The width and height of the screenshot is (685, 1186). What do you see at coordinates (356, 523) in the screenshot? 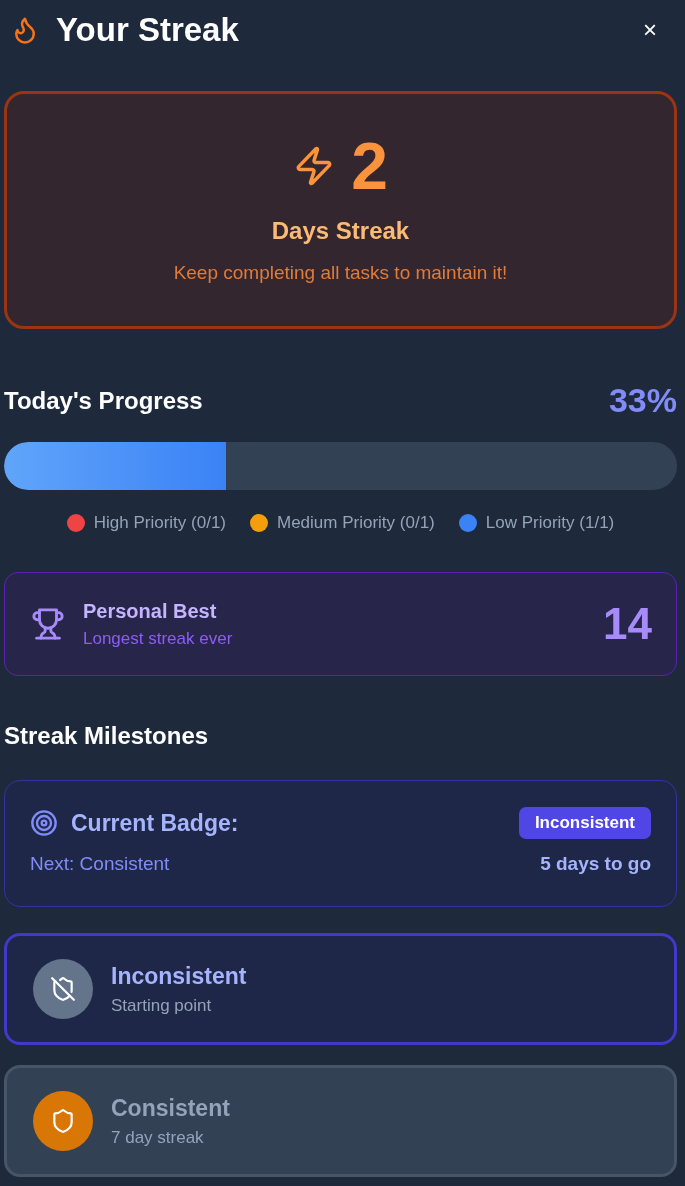
I see `legend-label: Medium Priority (0/1)` at bounding box center [356, 523].